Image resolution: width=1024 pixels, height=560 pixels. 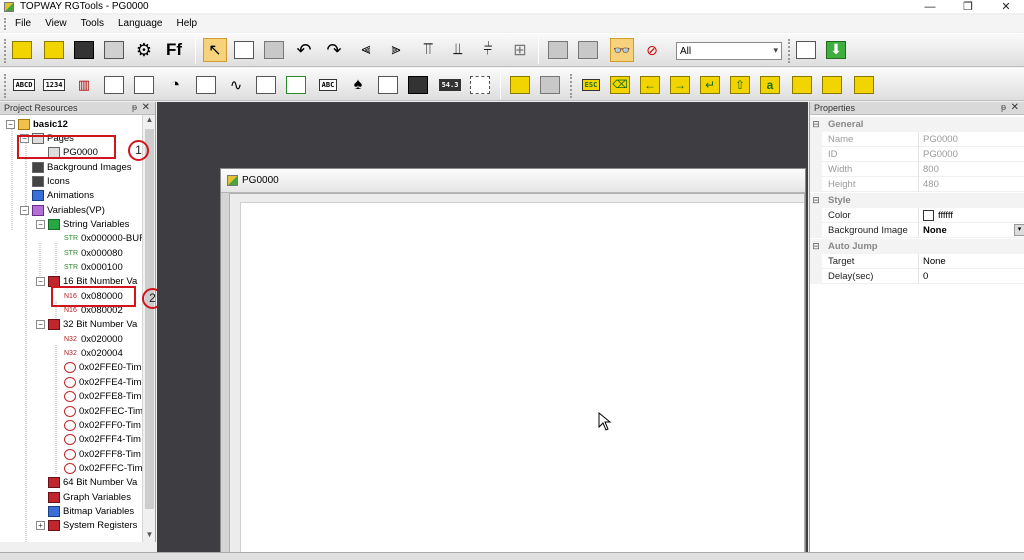 I want to click on tree-item: N32 0x020004, so click(x=93, y=354).